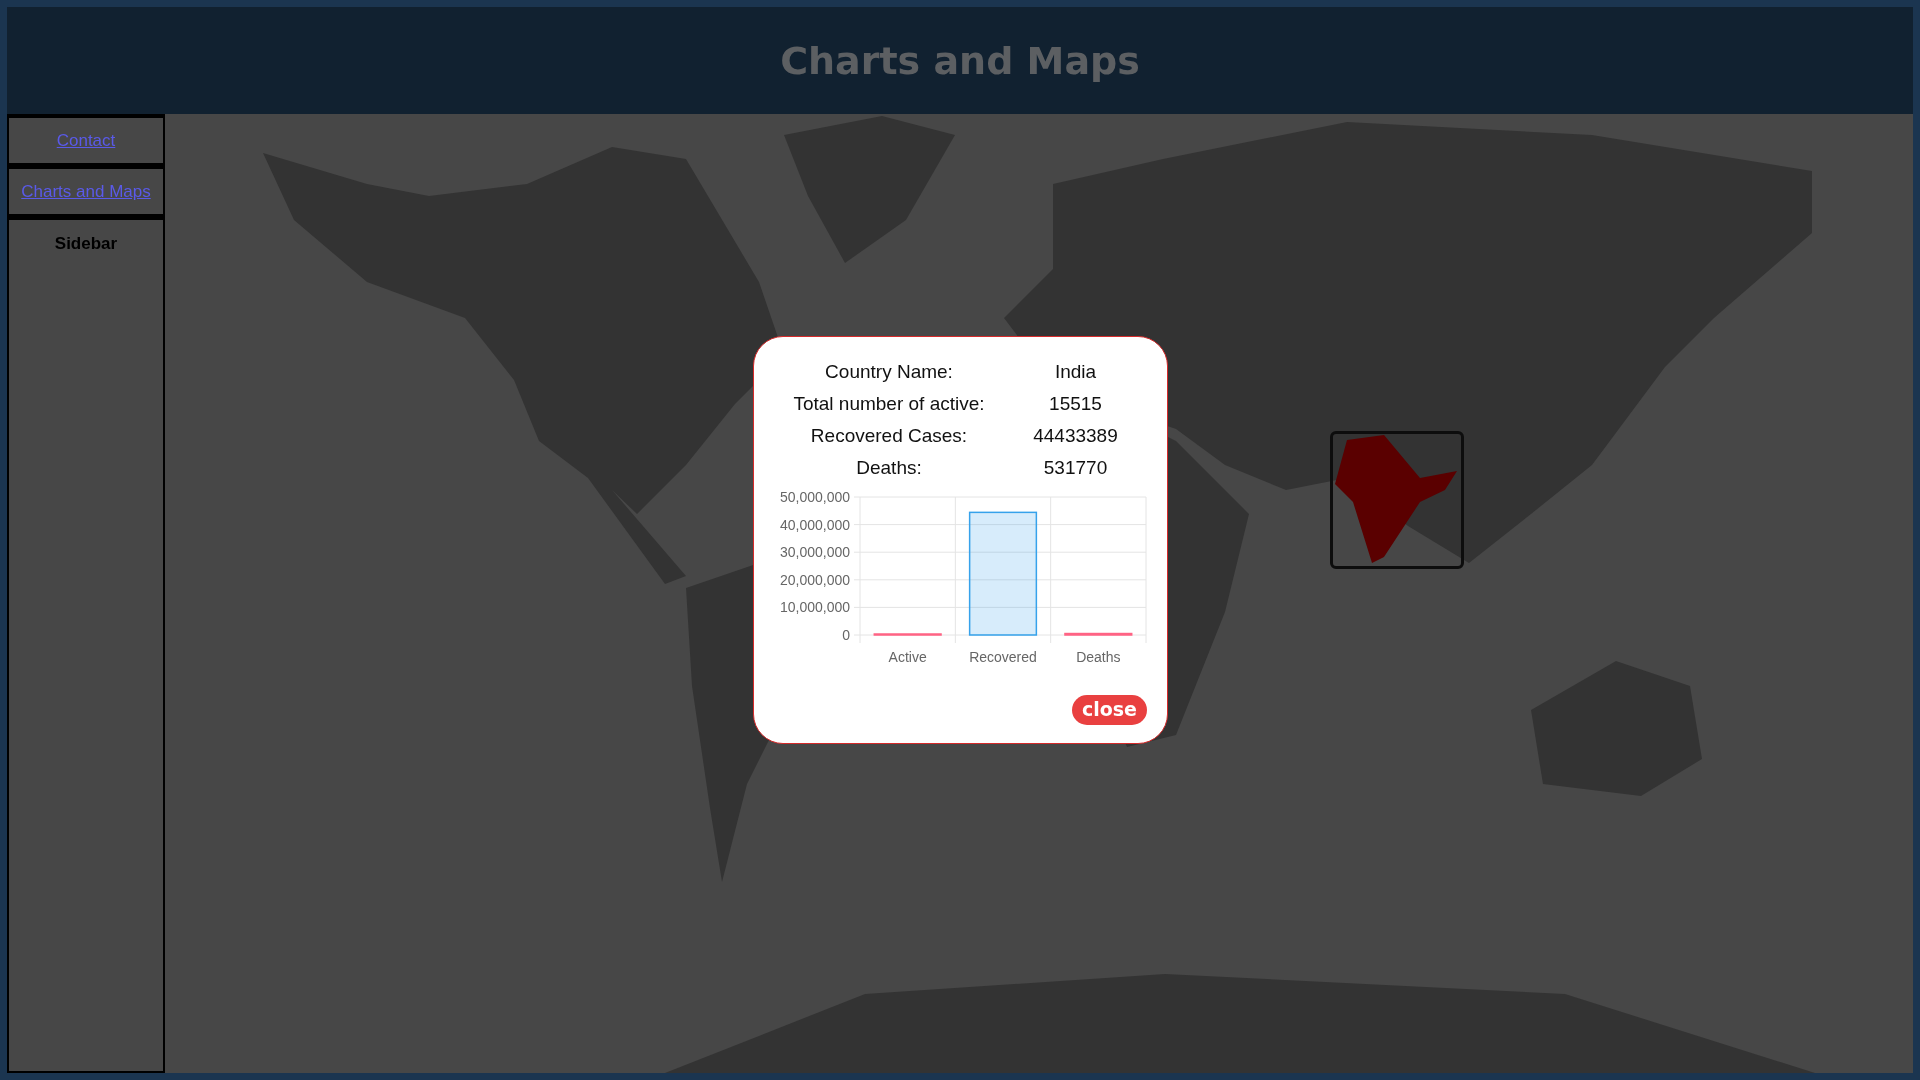 The image size is (1920, 1080). What do you see at coordinates (1109, 710) in the screenshot?
I see `close-button: close` at bounding box center [1109, 710].